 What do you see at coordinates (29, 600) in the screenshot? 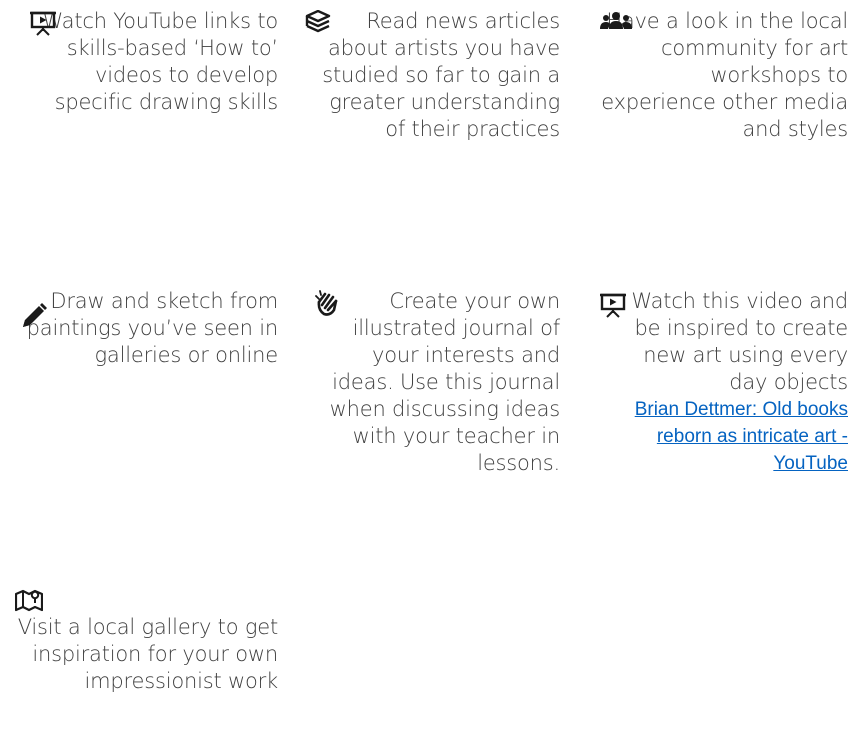
I see `map-pin-icon` at bounding box center [29, 600].